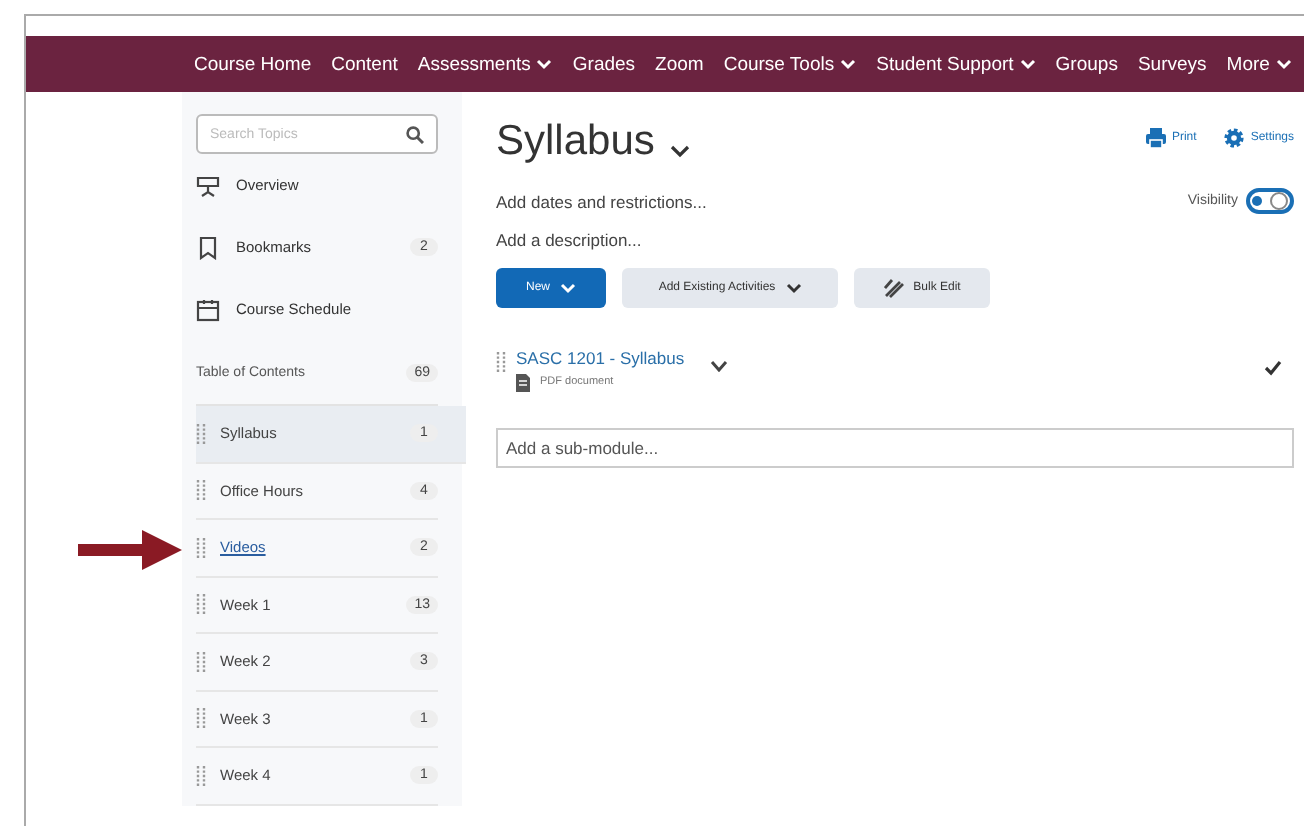 The image size is (1304, 826). What do you see at coordinates (593, 142) in the screenshot?
I see `page-title: Syllabus` at bounding box center [593, 142].